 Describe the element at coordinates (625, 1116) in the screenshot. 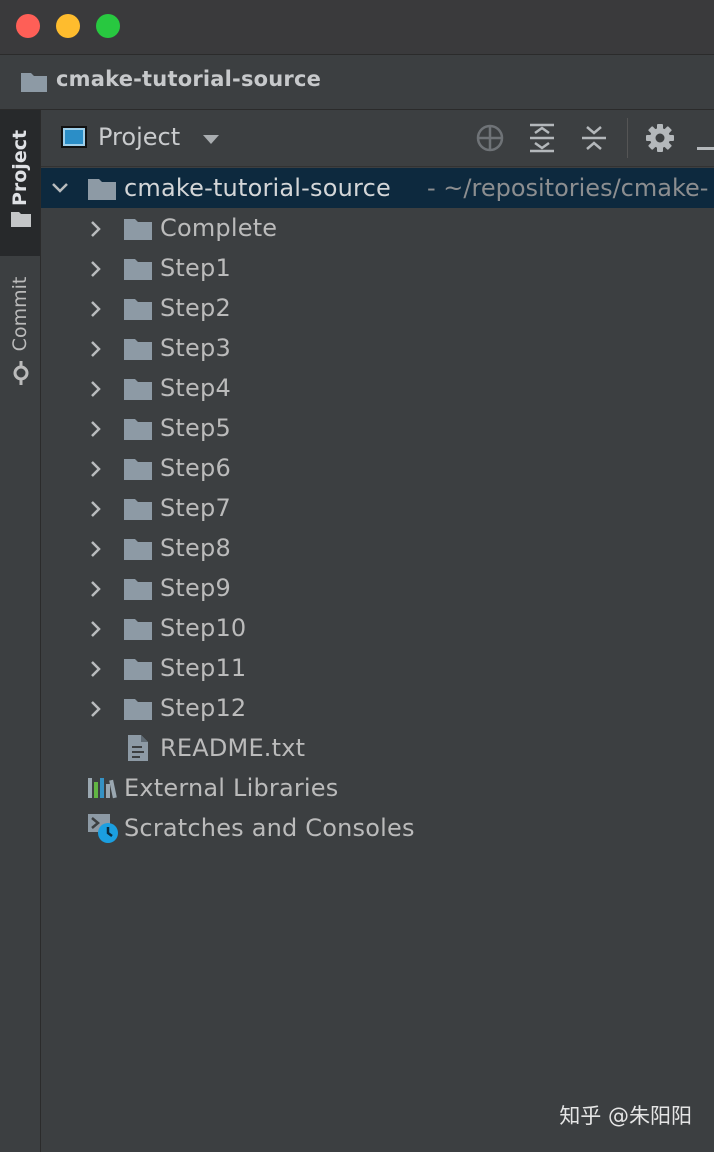

I see `watermark: 知乎 @朱阳阳` at that location.